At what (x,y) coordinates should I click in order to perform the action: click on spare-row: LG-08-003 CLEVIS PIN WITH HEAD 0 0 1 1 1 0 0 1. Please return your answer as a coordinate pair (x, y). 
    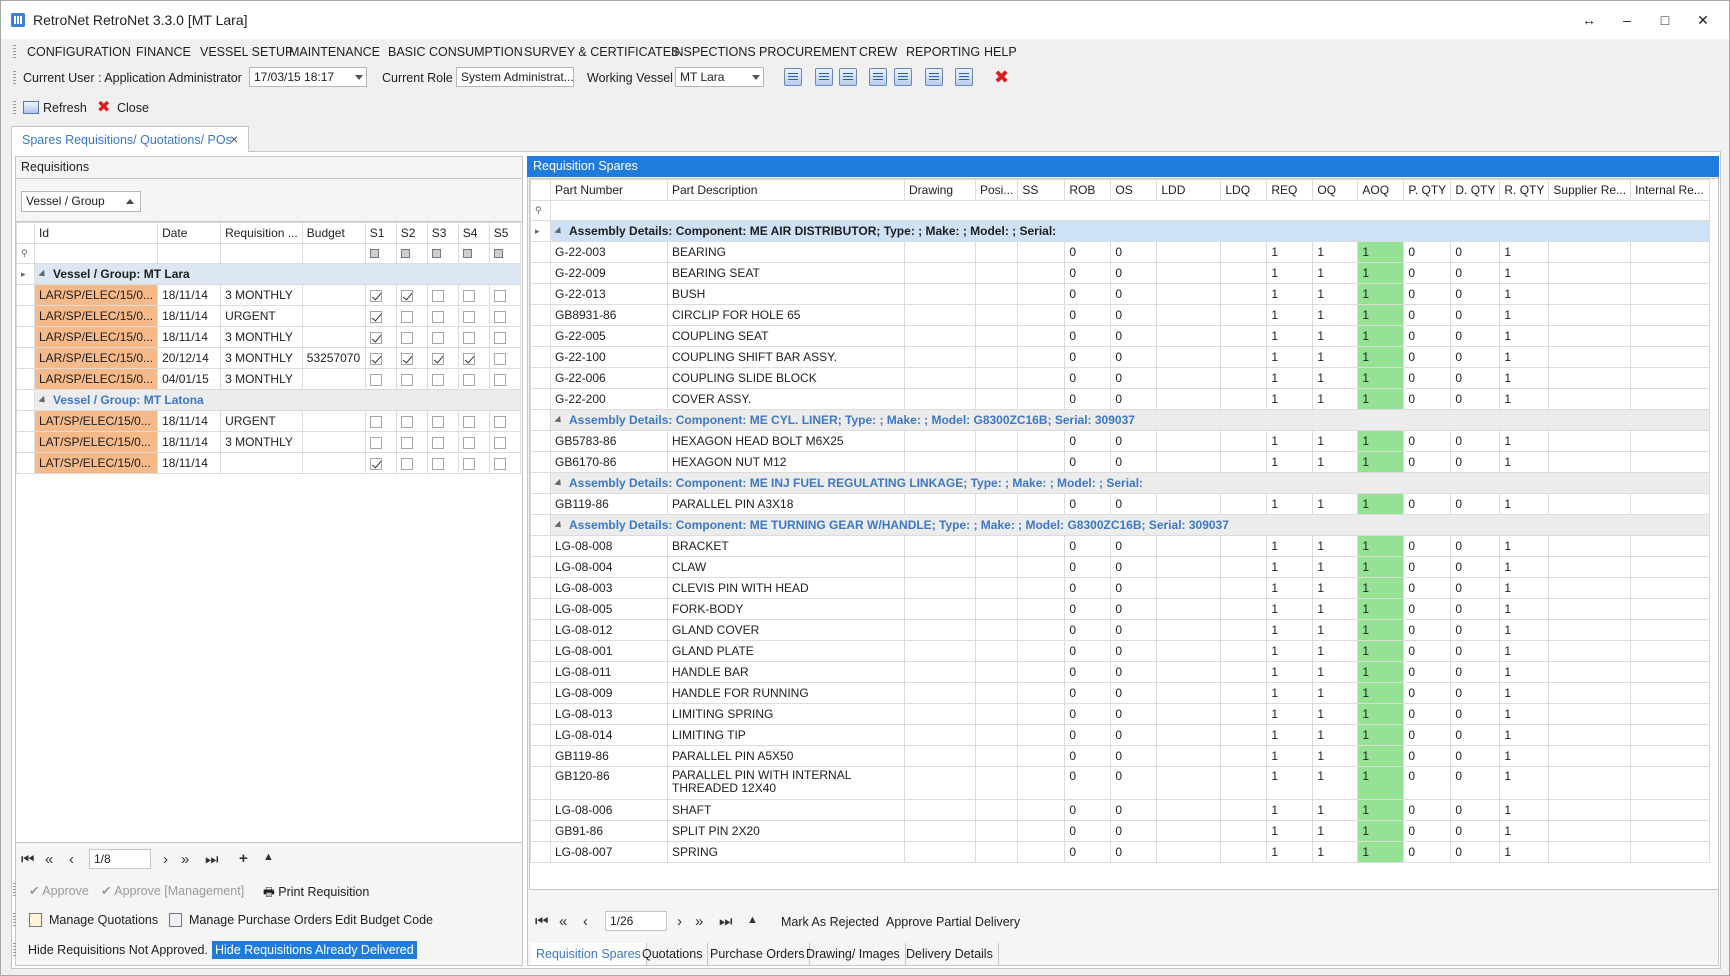
    Looking at the image, I should click on (1120, 588).